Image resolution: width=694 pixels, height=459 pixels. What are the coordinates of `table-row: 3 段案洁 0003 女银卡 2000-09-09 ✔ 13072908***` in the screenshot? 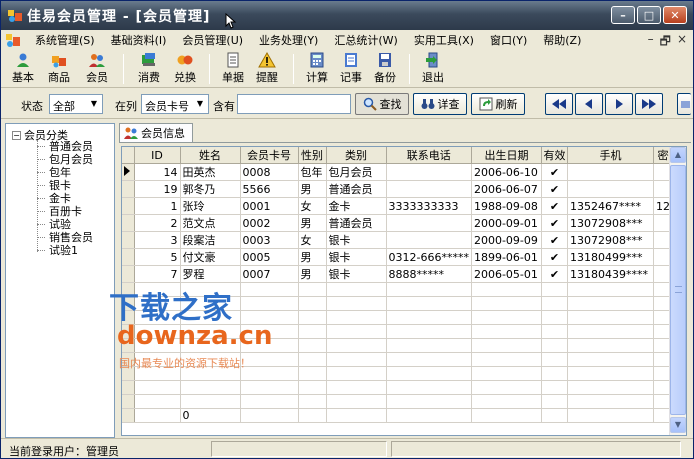 It's located at (403, 240).